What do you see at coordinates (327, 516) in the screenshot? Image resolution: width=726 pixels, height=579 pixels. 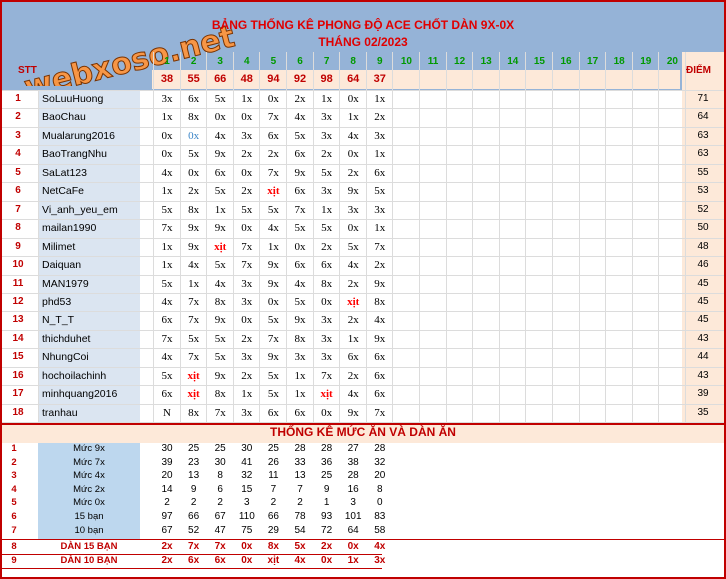 I see `stat-value: 93` at bounding box center [327, 516].